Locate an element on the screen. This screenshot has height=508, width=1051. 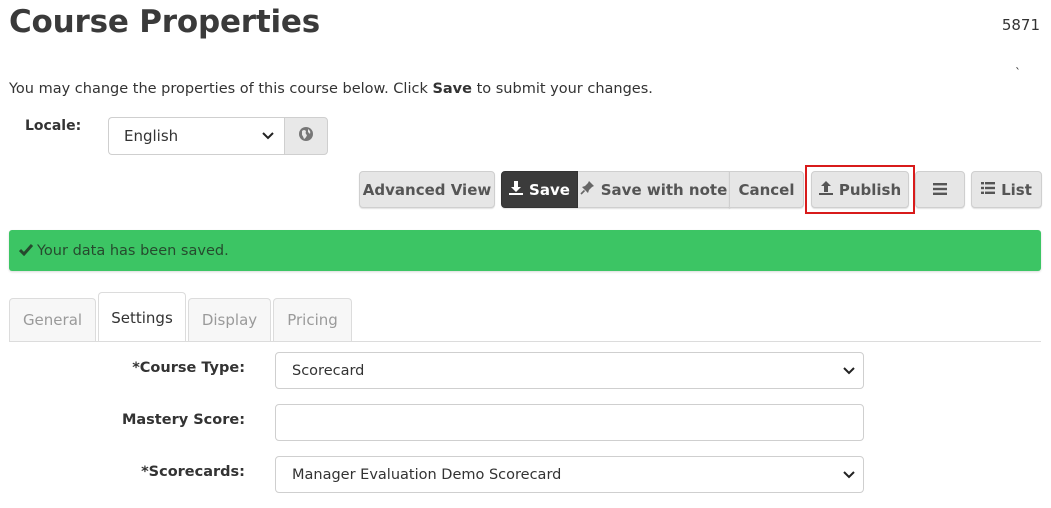
course-type-select: Scorecard is located at coordinates (569, 370).